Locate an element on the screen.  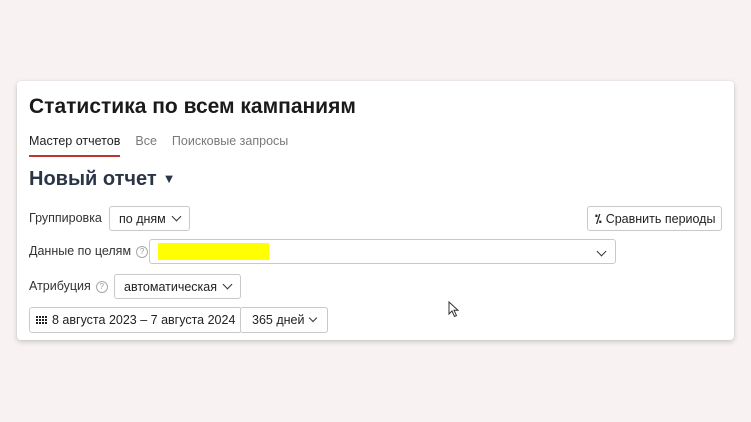
page-title: Статистика по всем кампаниям is located at coordinates (192, 106).